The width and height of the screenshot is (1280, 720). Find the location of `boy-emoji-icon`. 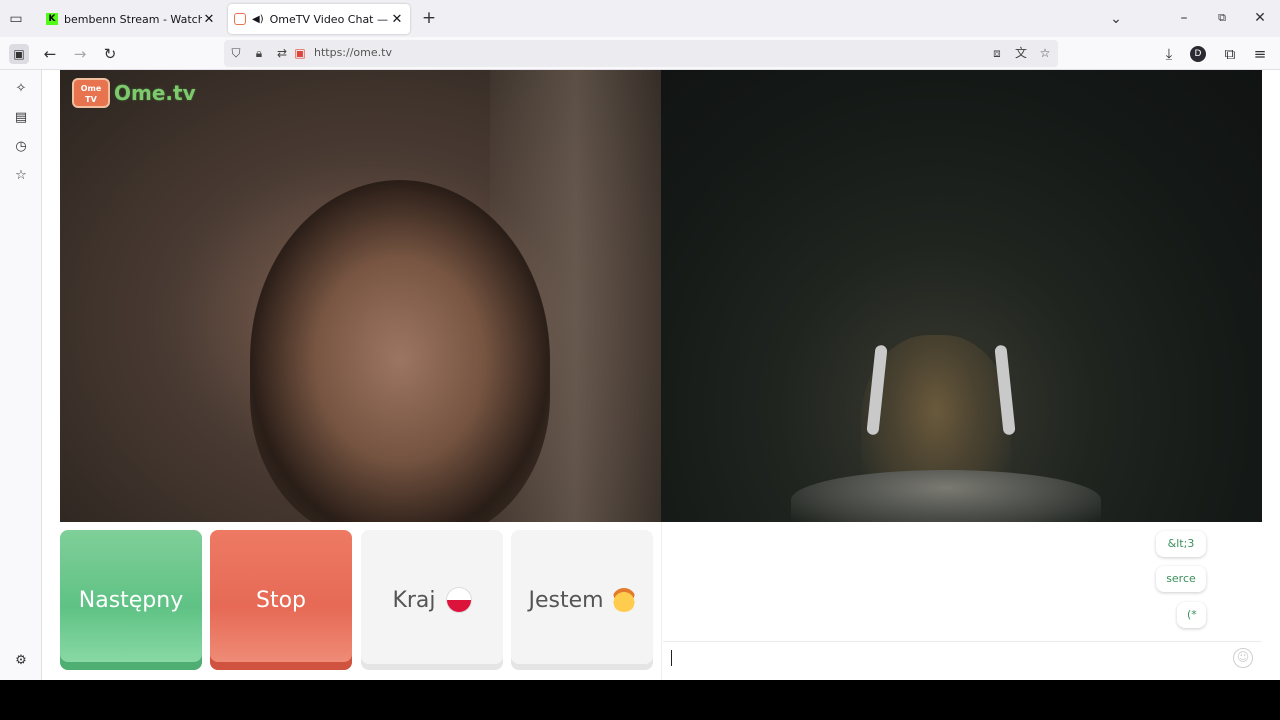

boy-emoji-icon is located at coordinates (623, 600).